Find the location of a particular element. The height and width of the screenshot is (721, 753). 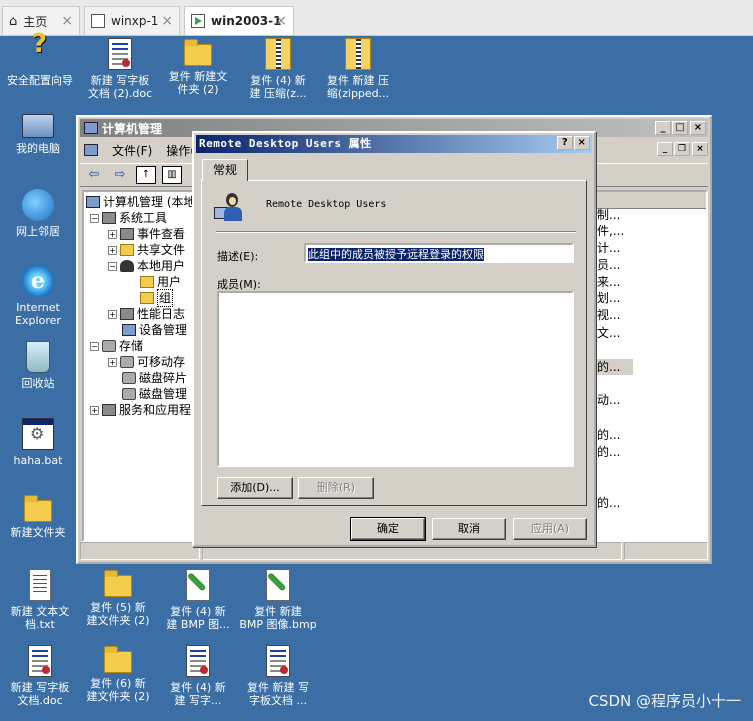

maximize-button: □ is located at coordinates (680, 128).